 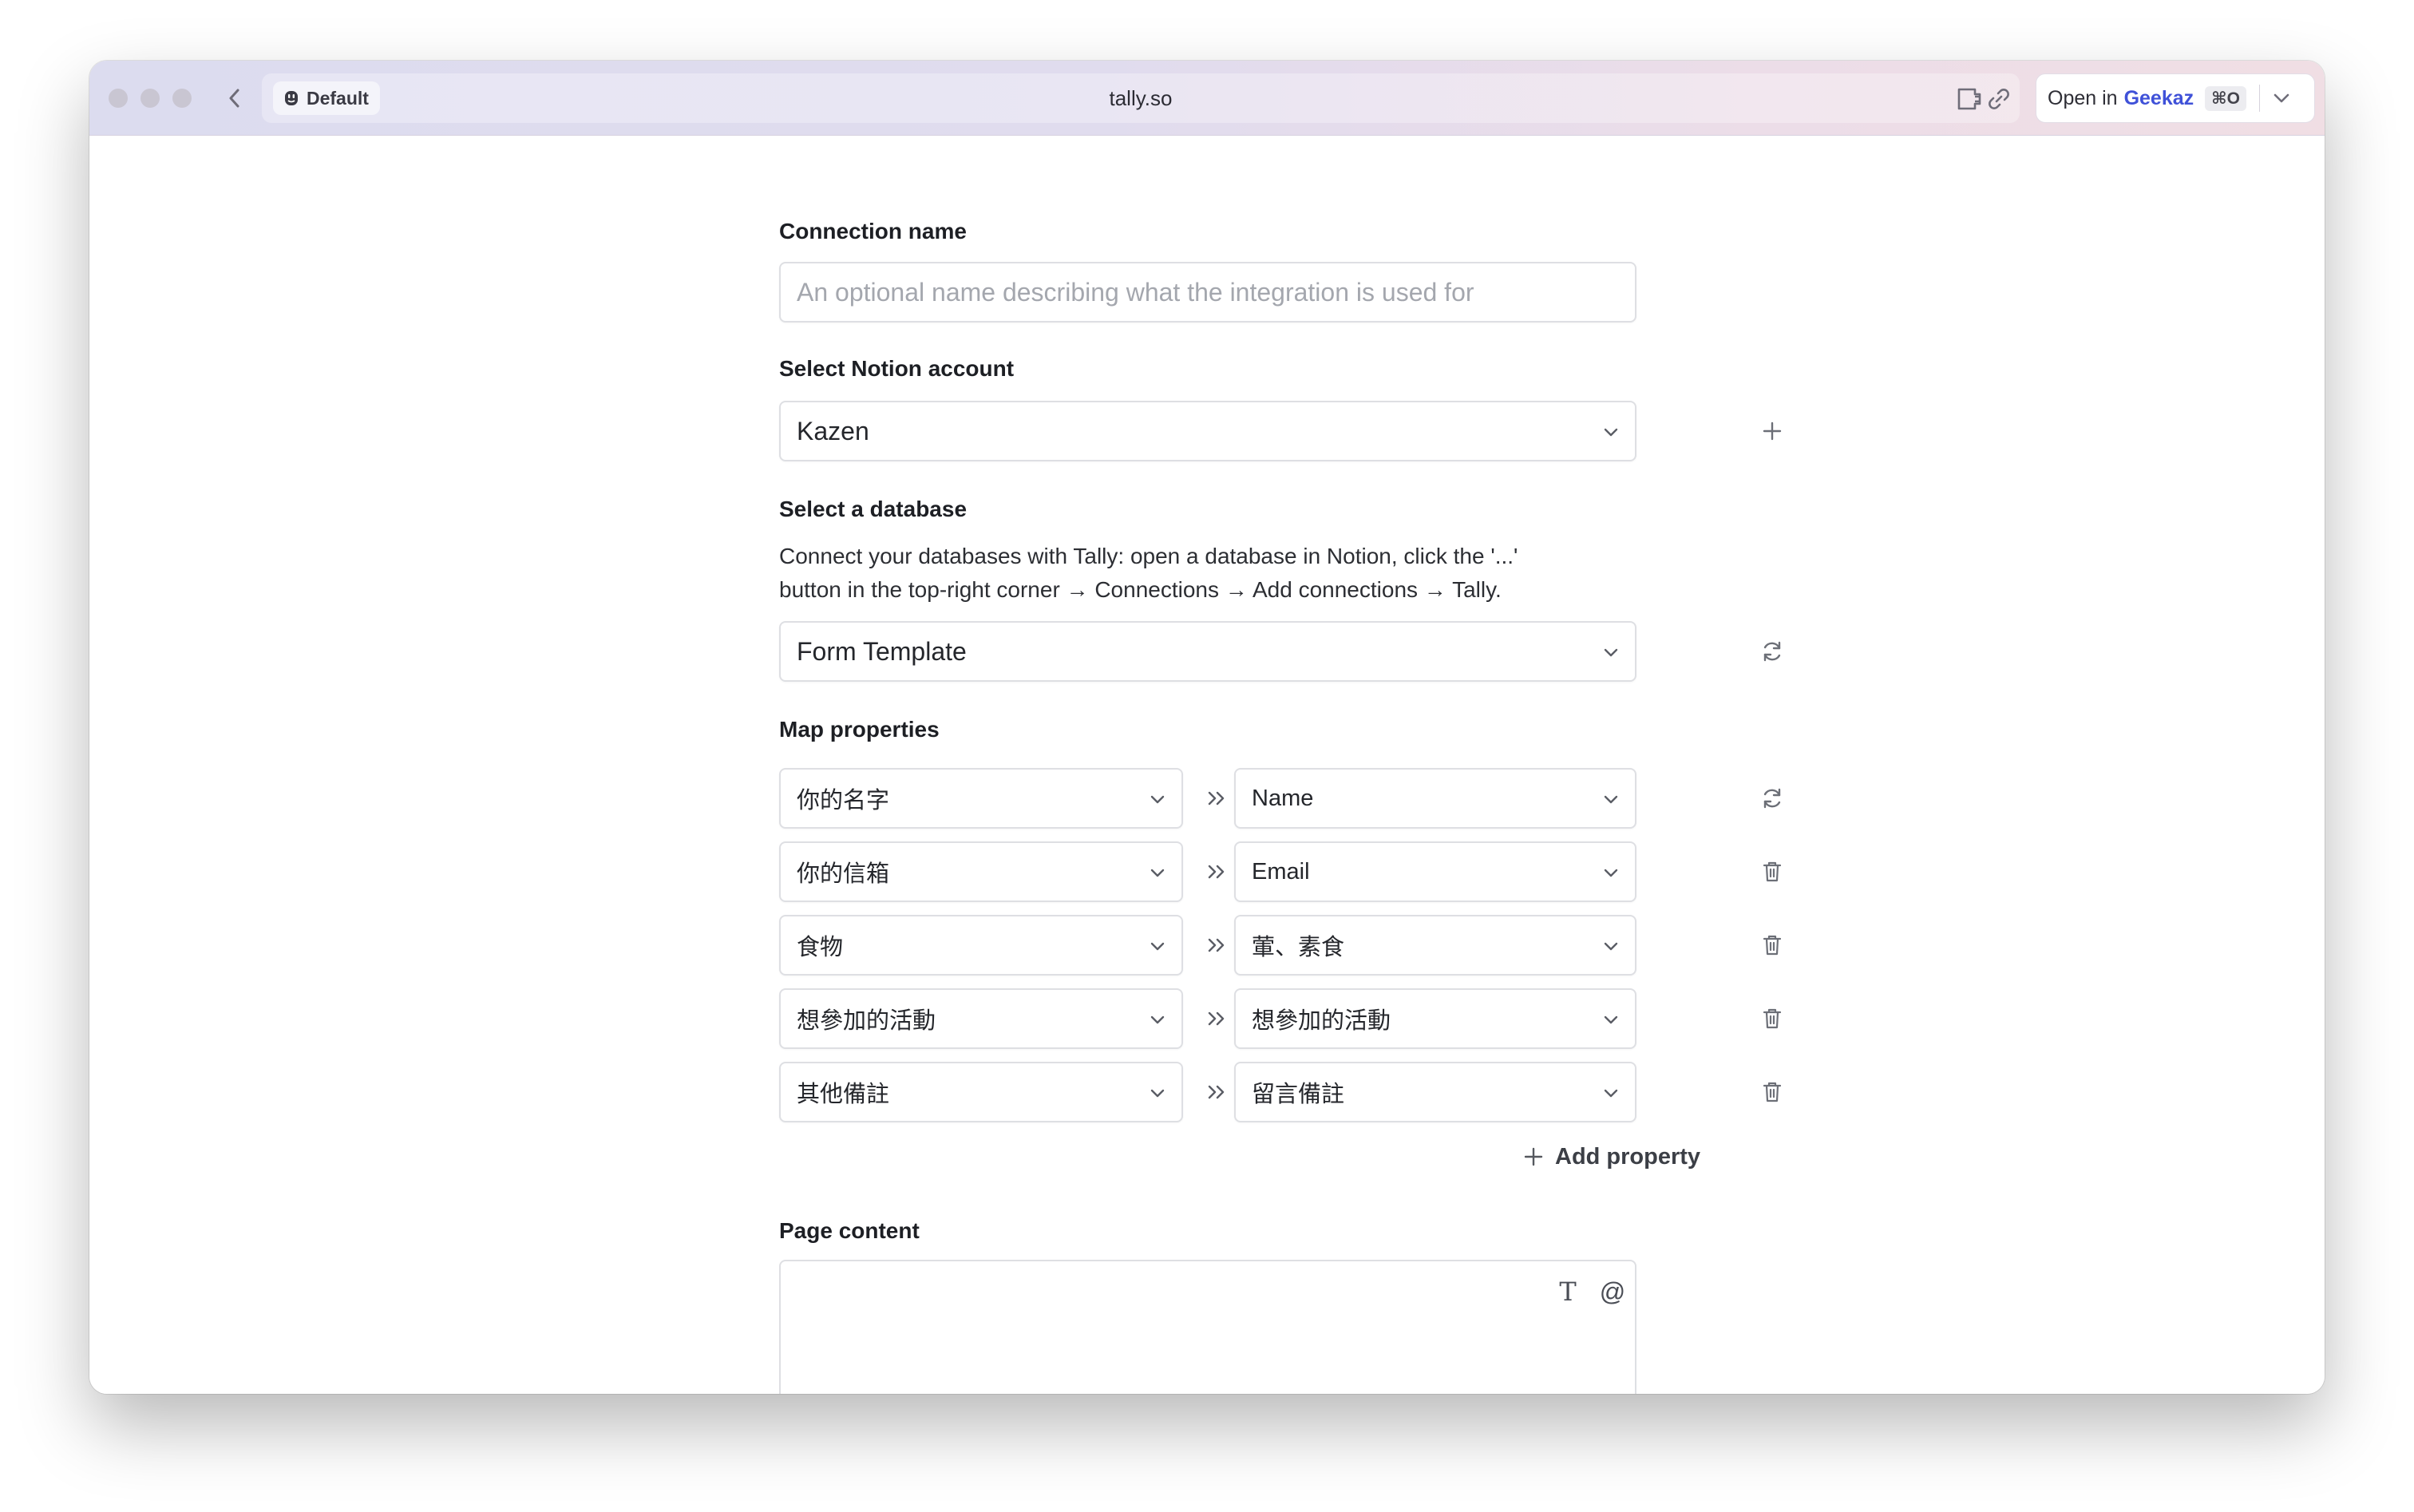 I want to click on database-select: Form Template, so click(x=1207, y=651).